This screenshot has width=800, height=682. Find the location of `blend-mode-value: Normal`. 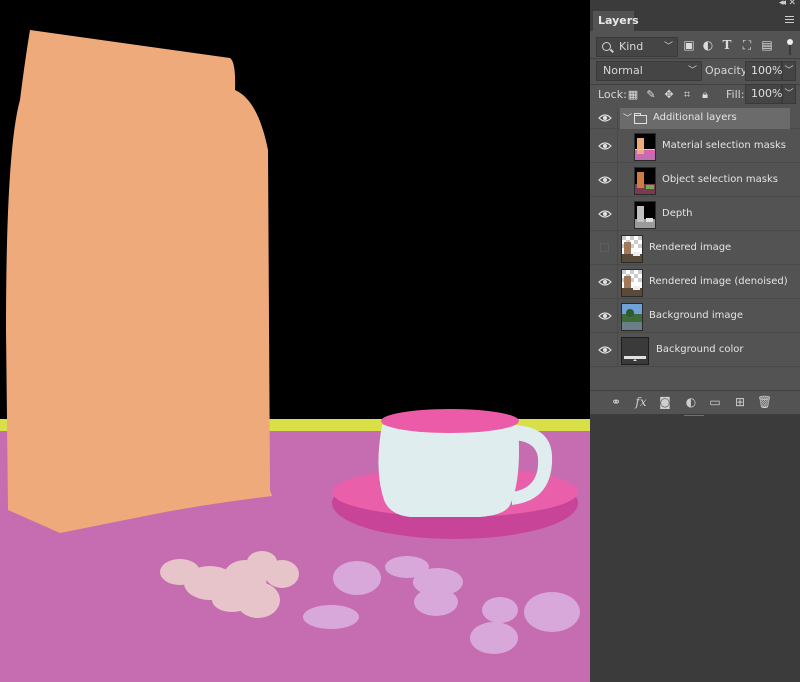

blend-mode-value: Normal is located at coordinates (623, 70).